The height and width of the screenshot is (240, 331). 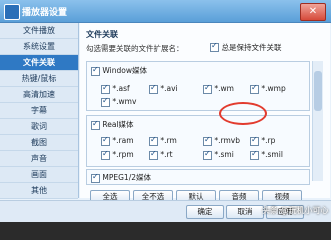 I want to click on checkbox-smi, so click(x=207, y=154).